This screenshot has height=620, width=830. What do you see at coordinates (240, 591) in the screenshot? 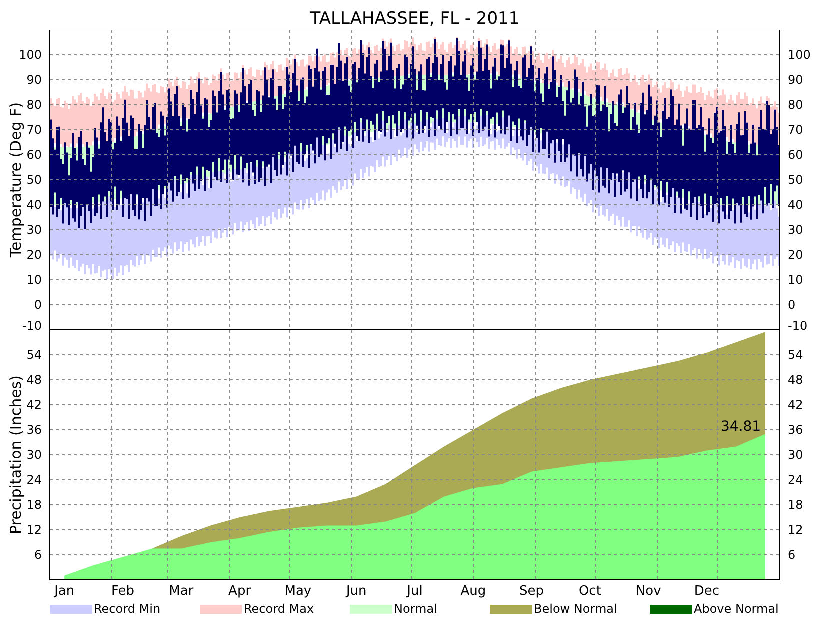
I see `month-label: Apr` at bounding box center [240, 591].